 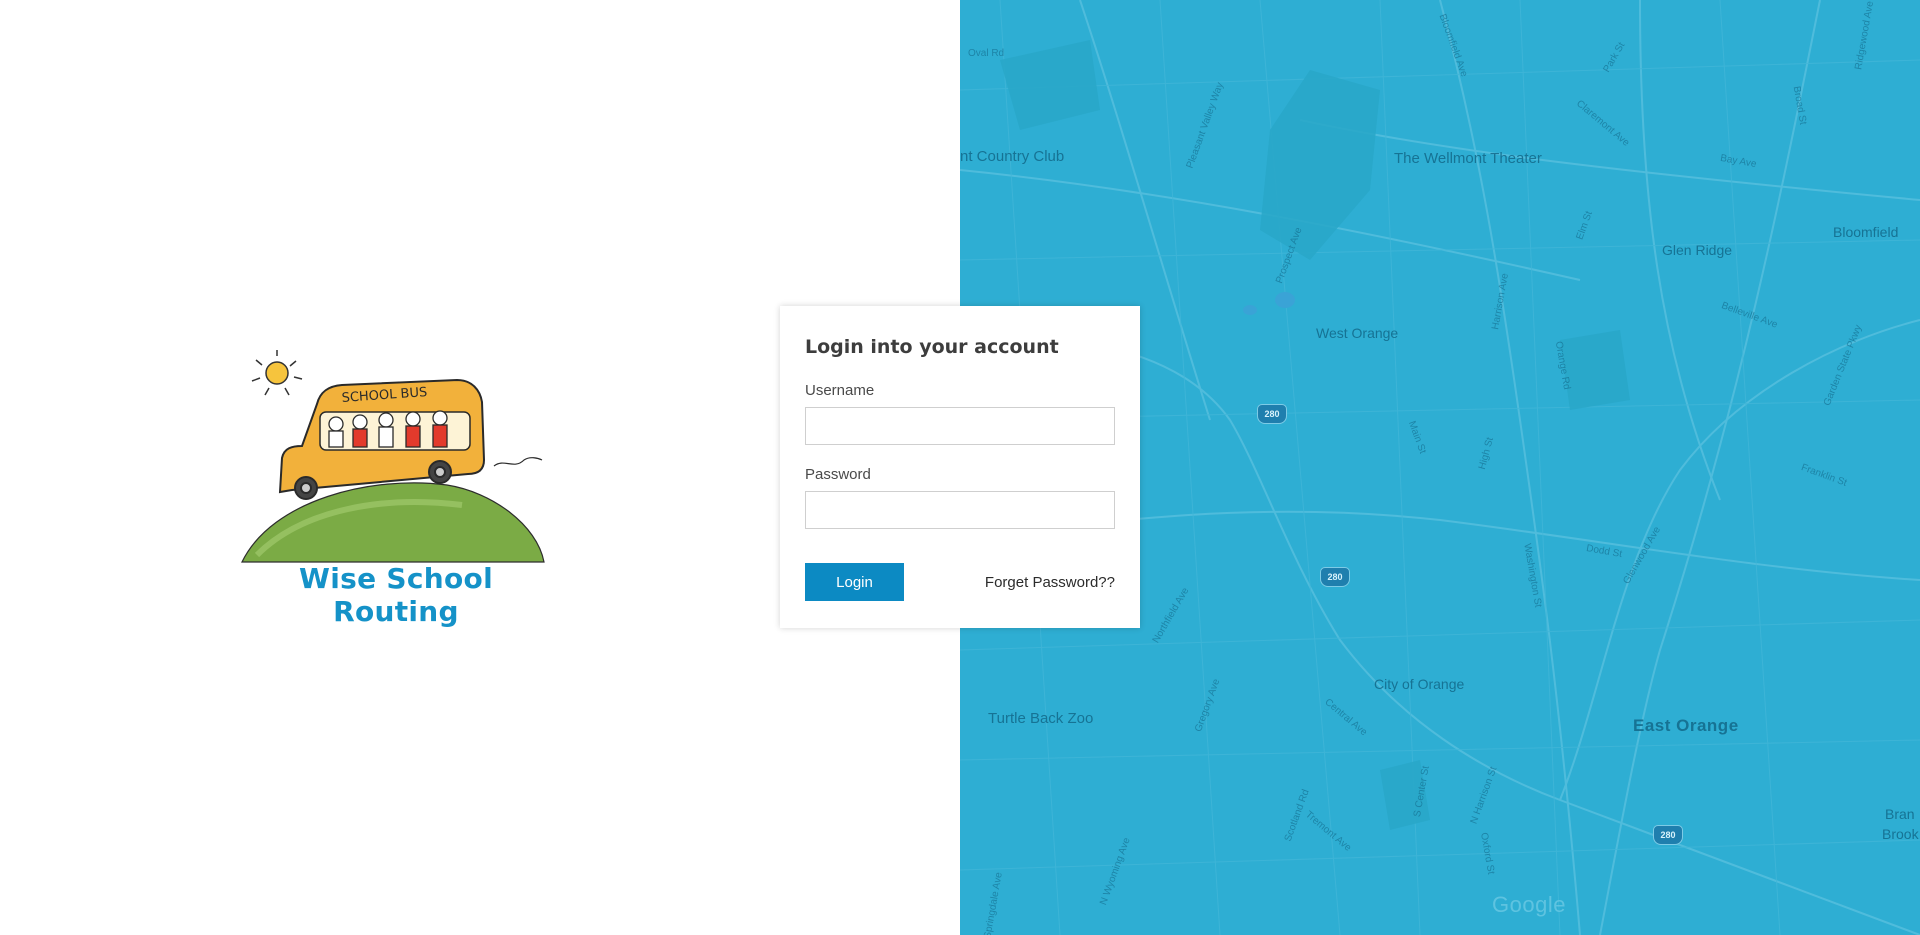 What do you see at coordinates (393, 522) in the screenshot?
I see `hill` at bounding box center [393, 522].